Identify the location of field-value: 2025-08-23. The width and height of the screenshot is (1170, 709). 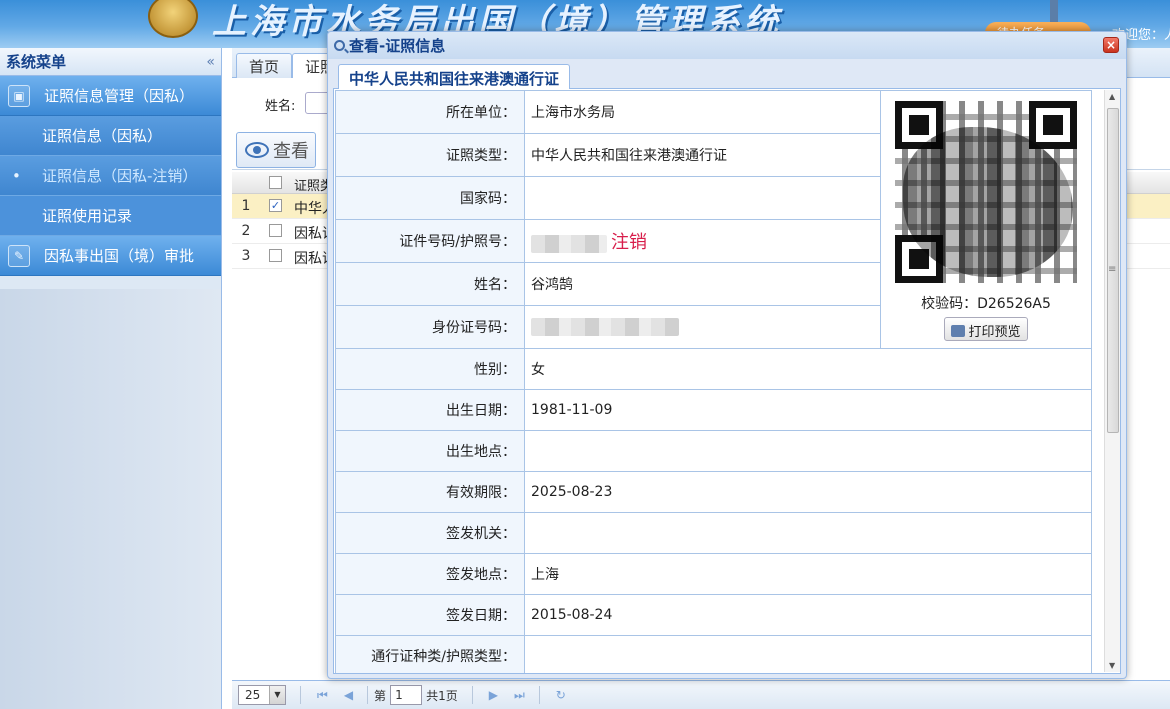
(808, 492).